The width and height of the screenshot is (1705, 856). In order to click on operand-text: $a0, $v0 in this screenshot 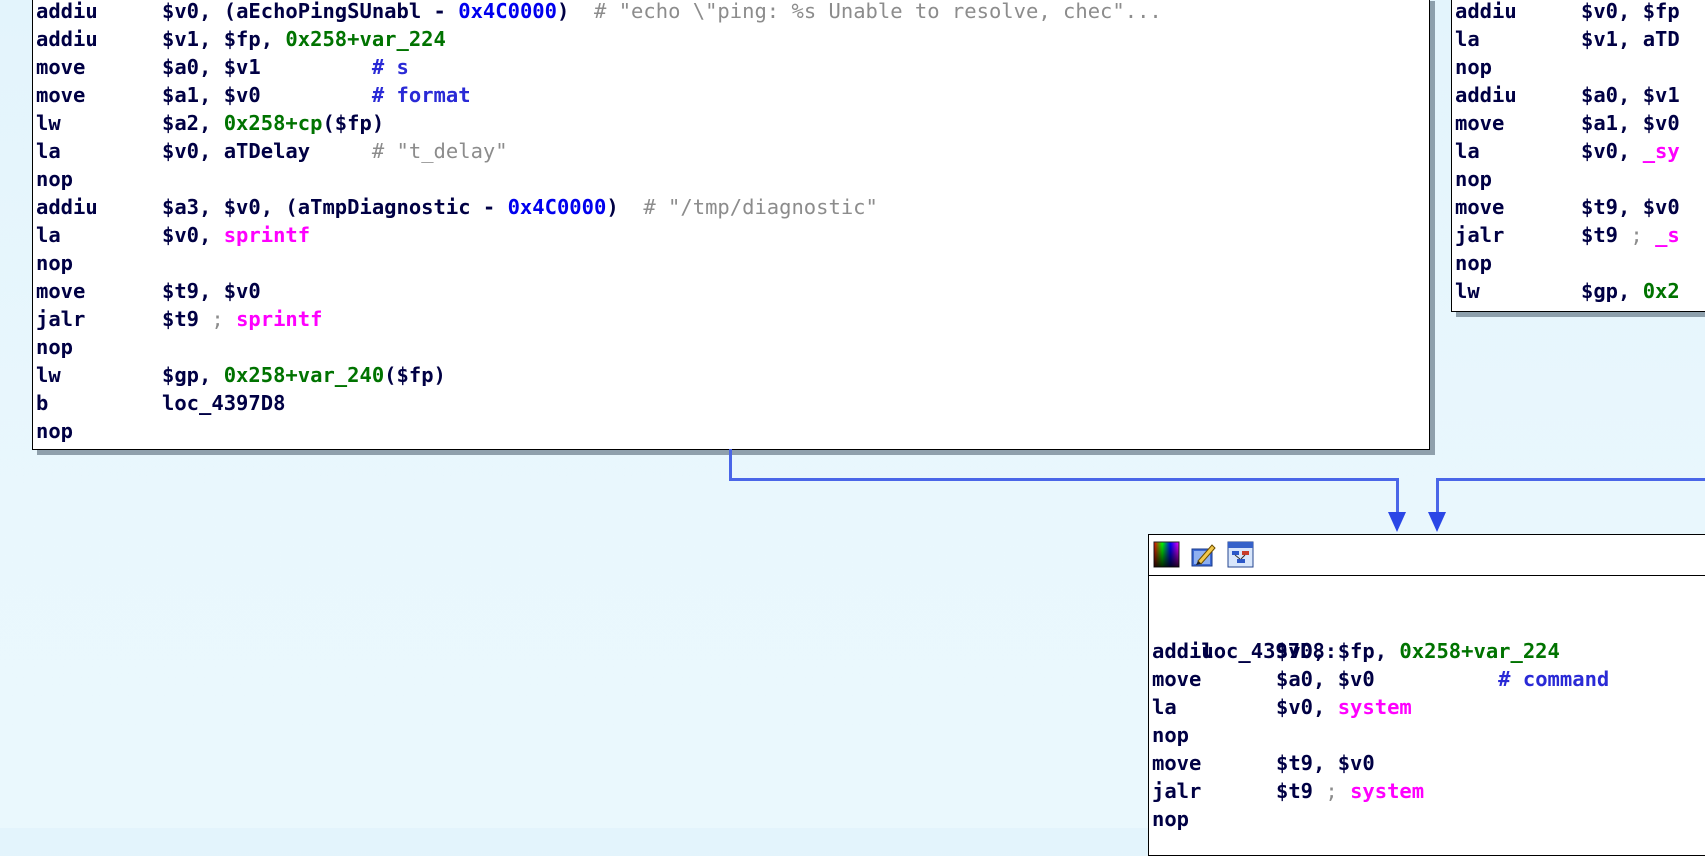, I will do `click(1387, 679)`.